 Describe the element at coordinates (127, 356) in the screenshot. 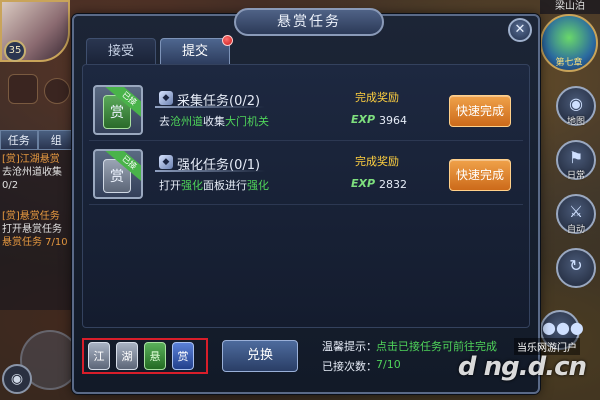

I see `token-hu-icon: 湖` at that location.